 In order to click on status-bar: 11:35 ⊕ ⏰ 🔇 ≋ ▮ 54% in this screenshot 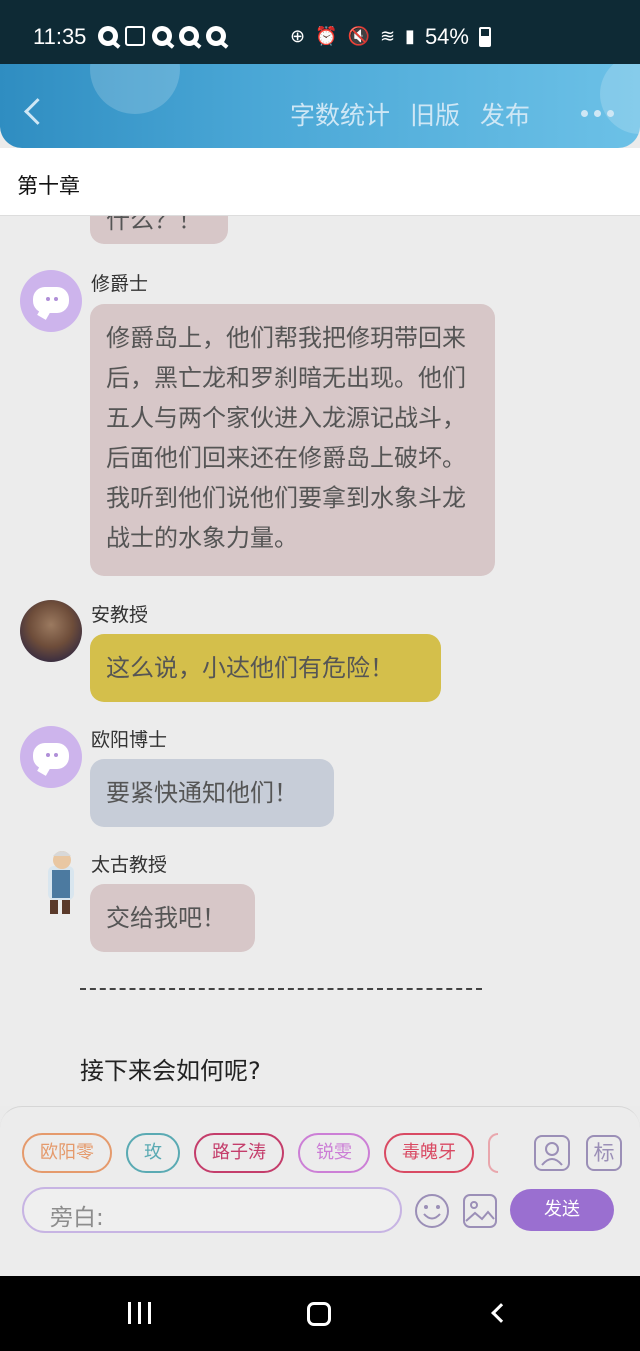, I will do `click(320, 32)`.